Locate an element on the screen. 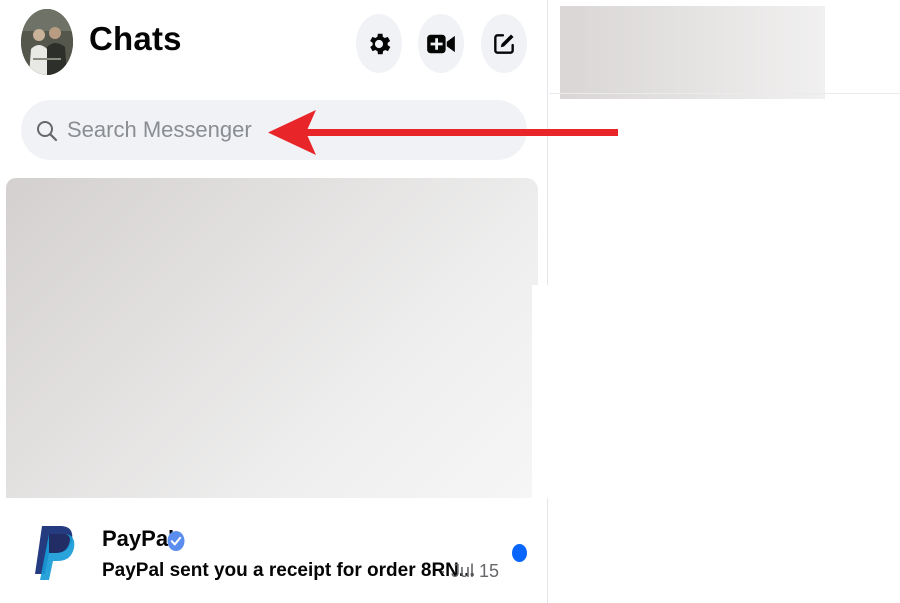  profile-avatar is located at coordinates (47, 42).